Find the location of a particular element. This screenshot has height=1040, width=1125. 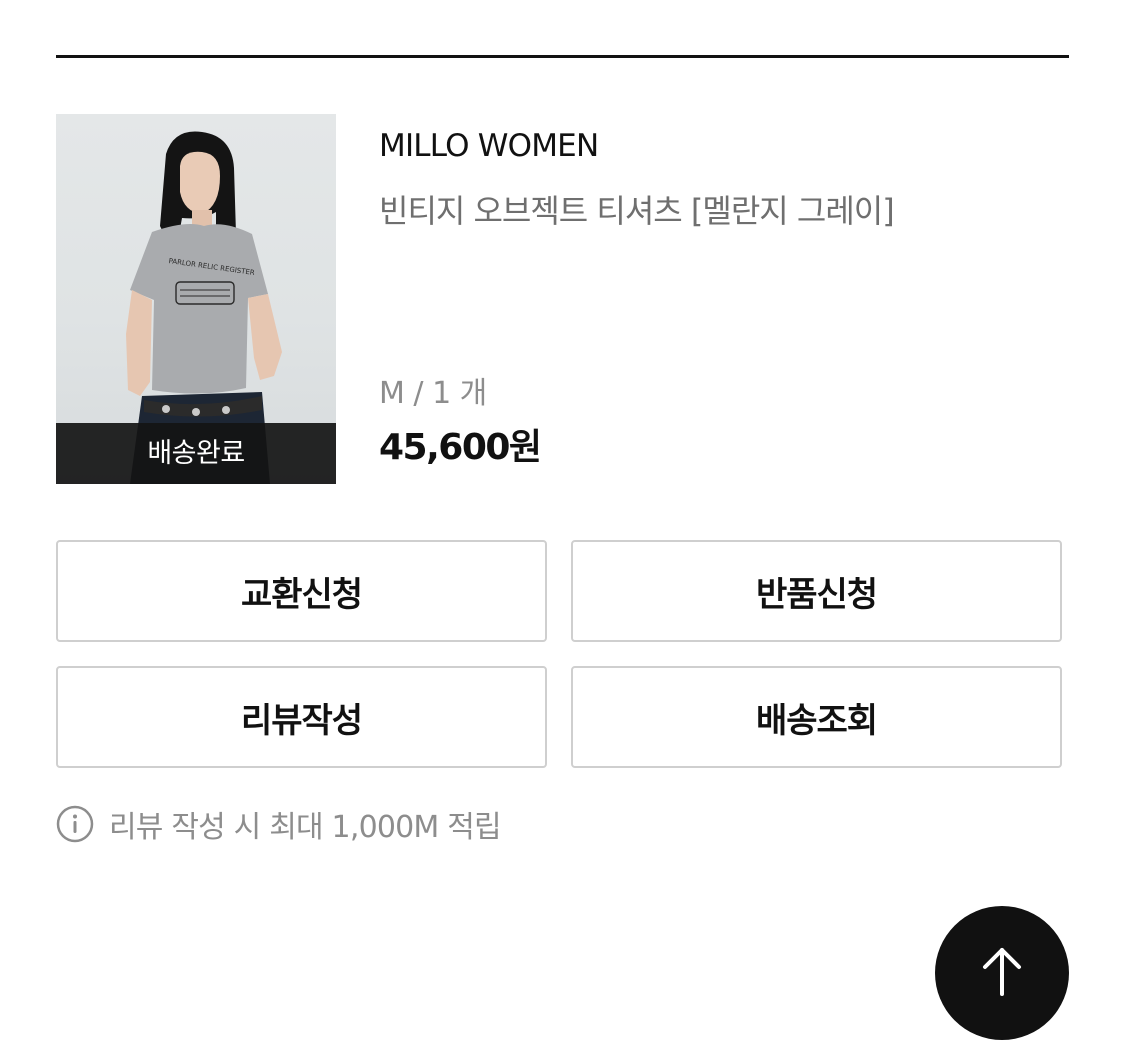

option-quantity: M / 1 개 is located at coordinates (433, 393).